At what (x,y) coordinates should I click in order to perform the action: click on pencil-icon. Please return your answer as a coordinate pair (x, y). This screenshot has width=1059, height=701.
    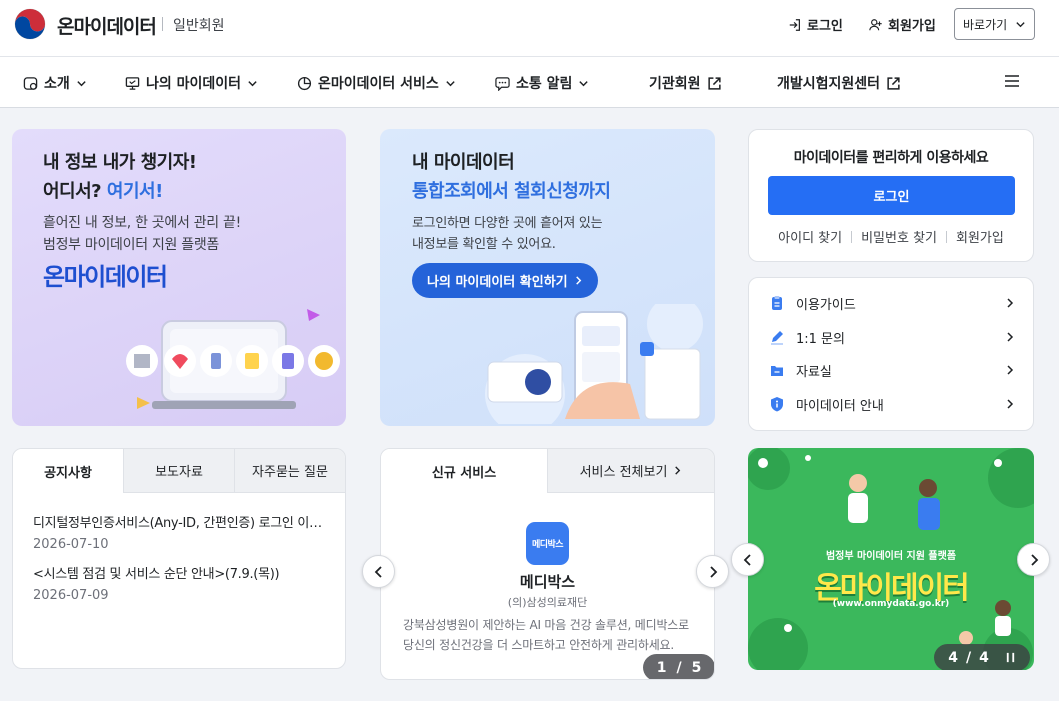
    Looking at the image, I should click on (777, 338).